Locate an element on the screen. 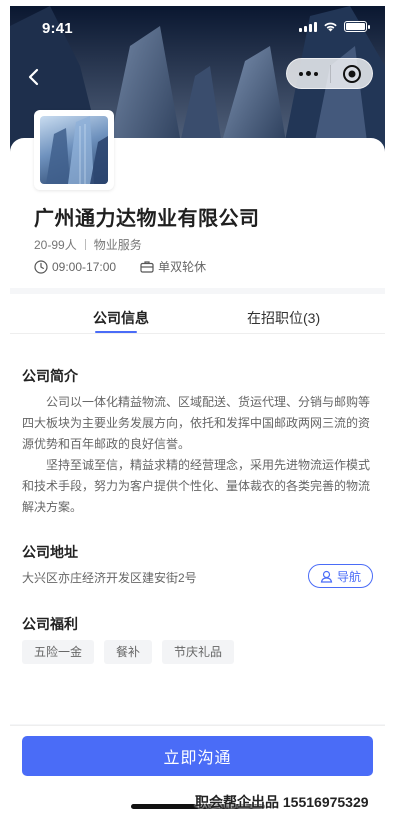 This screenshot has width=400, height=814. welfare-tag: 五险一金 is located at coordinates (58, 652).